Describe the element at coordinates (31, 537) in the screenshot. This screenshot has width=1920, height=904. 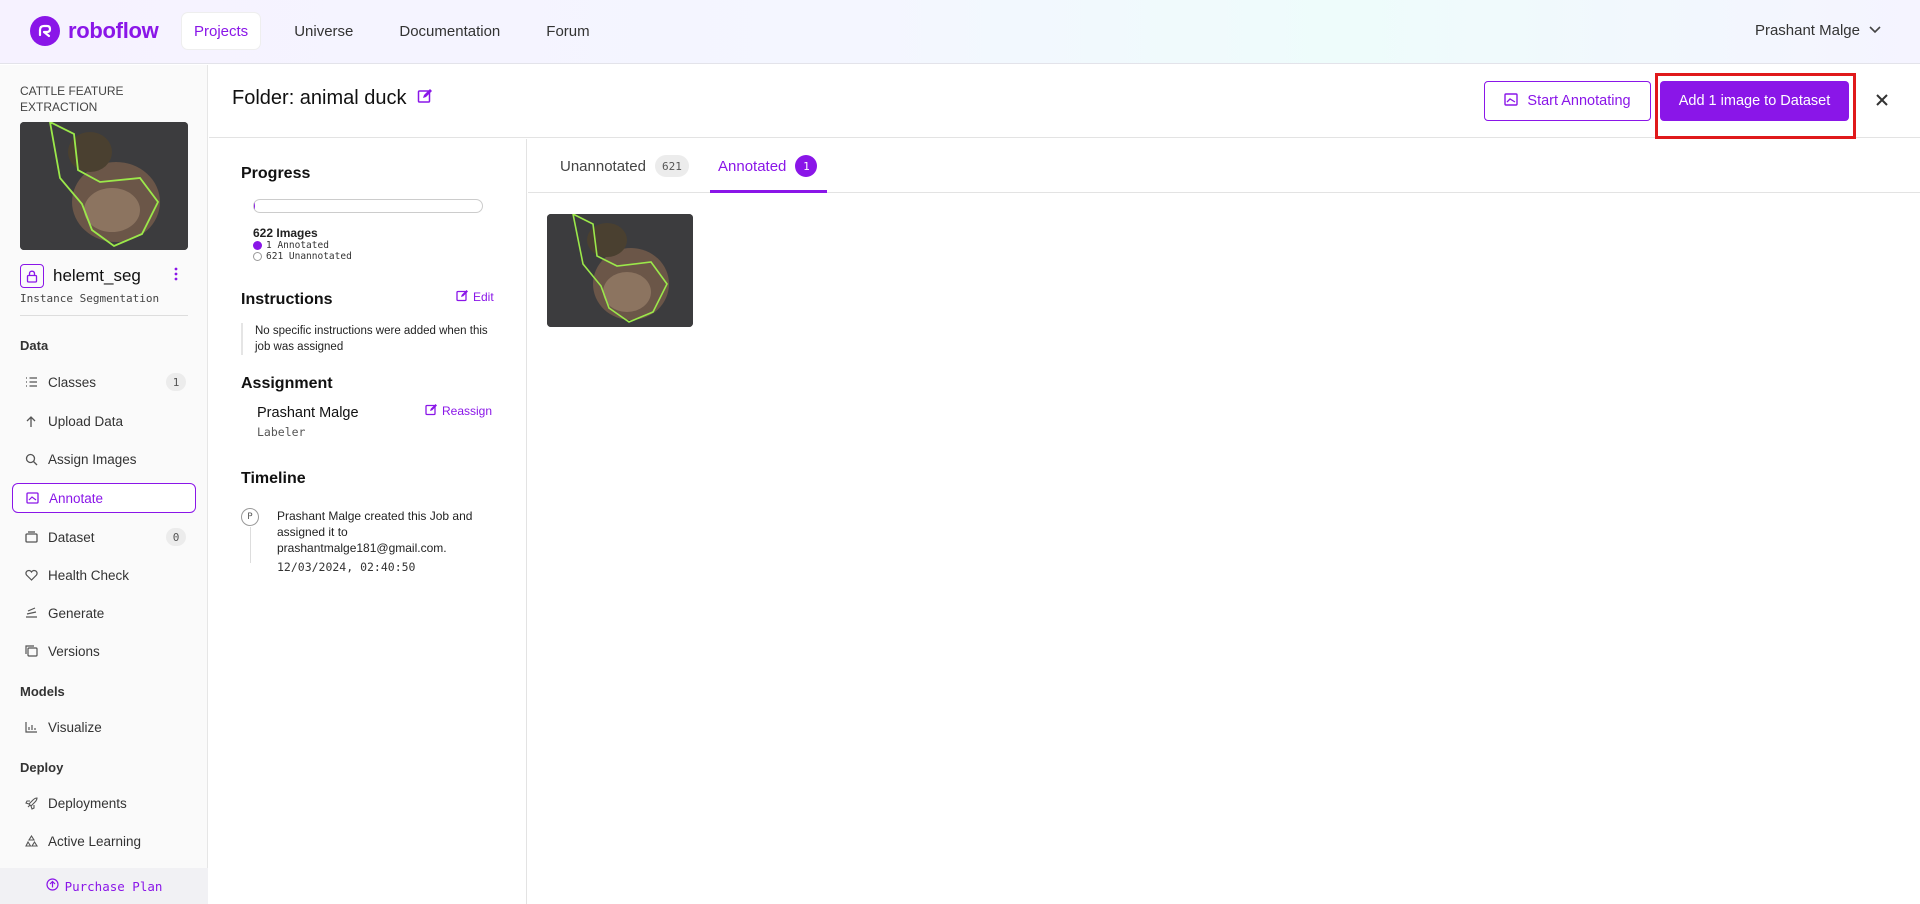
I see `dataset-icon` at that location.